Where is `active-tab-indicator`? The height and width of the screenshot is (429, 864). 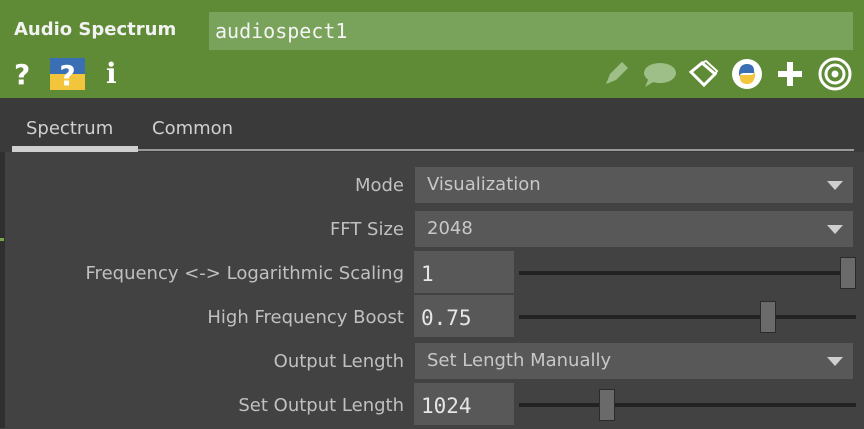
active-tab-indicator is located at coordinates (75, 149).